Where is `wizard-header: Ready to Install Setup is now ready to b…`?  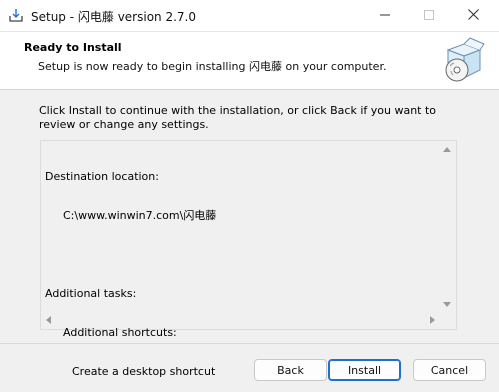
wizard-header: Ready to Install Setup is now ready to b… is located at coordinates (249, 61).